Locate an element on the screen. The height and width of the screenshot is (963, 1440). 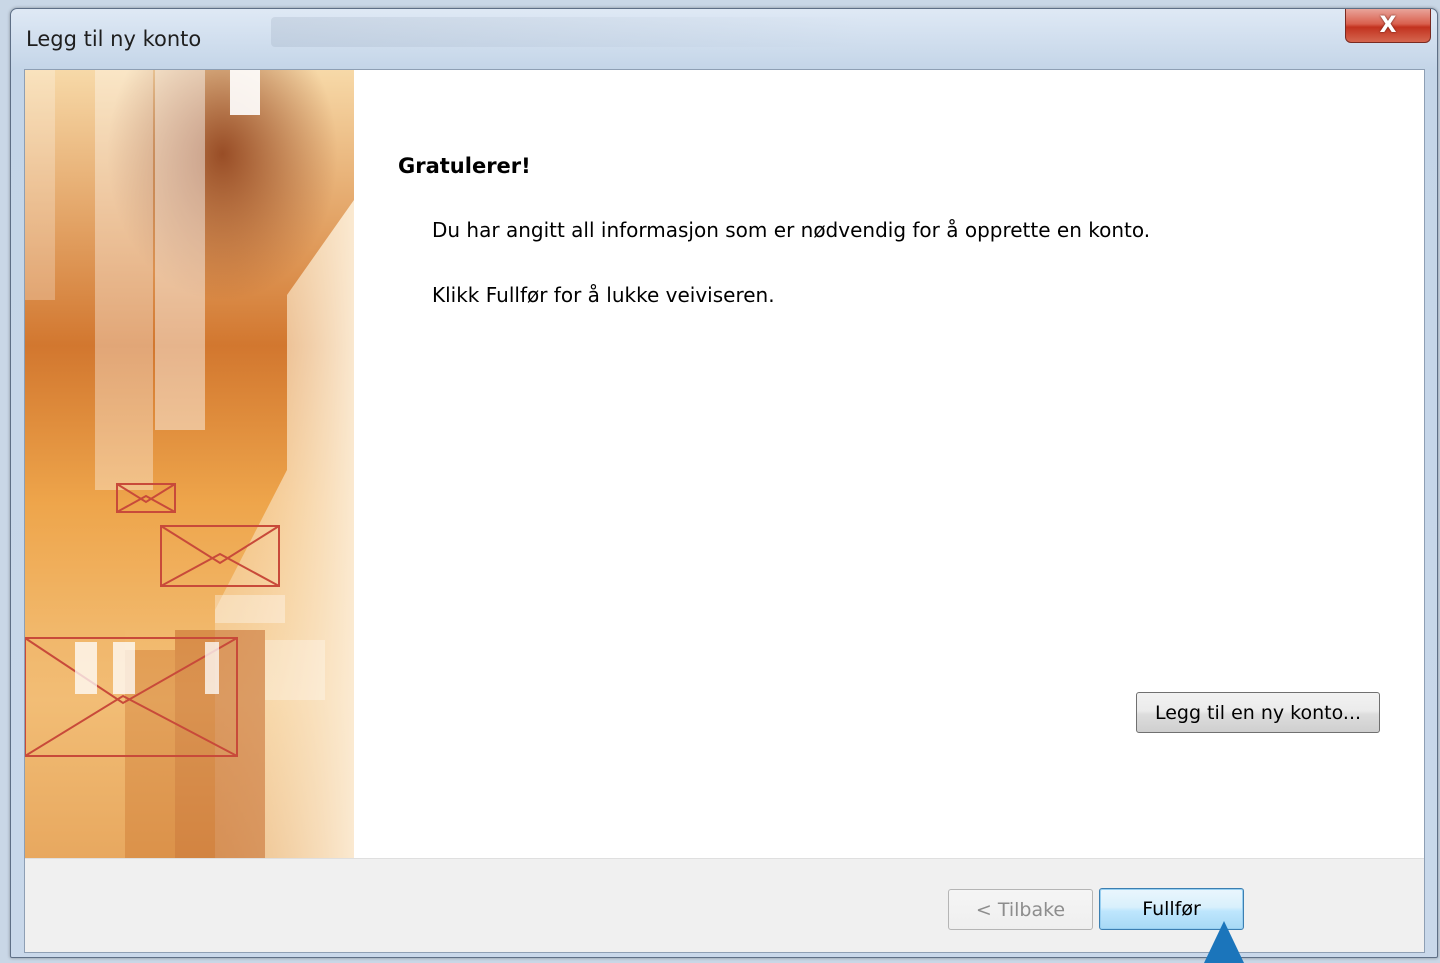
instruction-text: Klikk Fullfør for å lukke veiviseren. is located at coordinates (603, 295).